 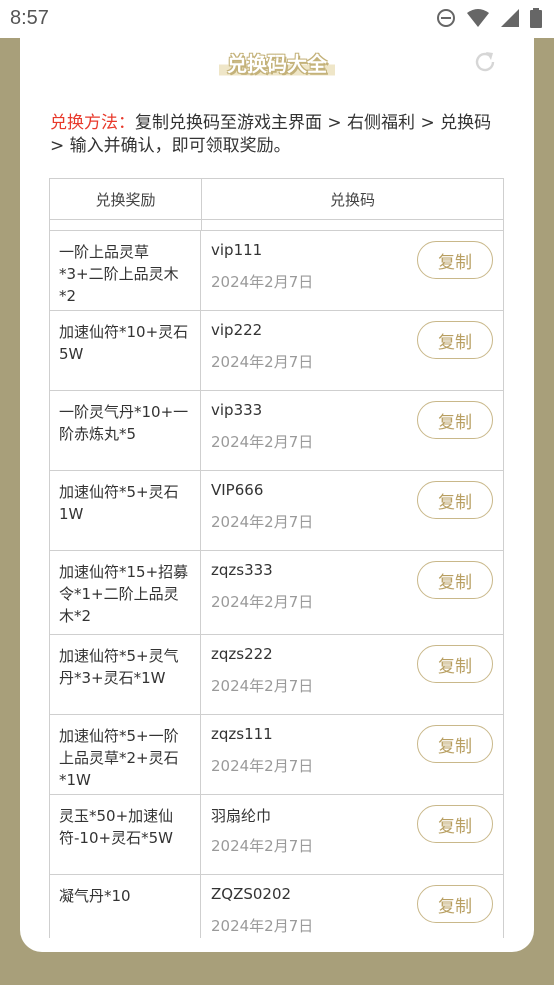 I want to click on instructions-label: 兑换方法：, so click(x=92, y=123).